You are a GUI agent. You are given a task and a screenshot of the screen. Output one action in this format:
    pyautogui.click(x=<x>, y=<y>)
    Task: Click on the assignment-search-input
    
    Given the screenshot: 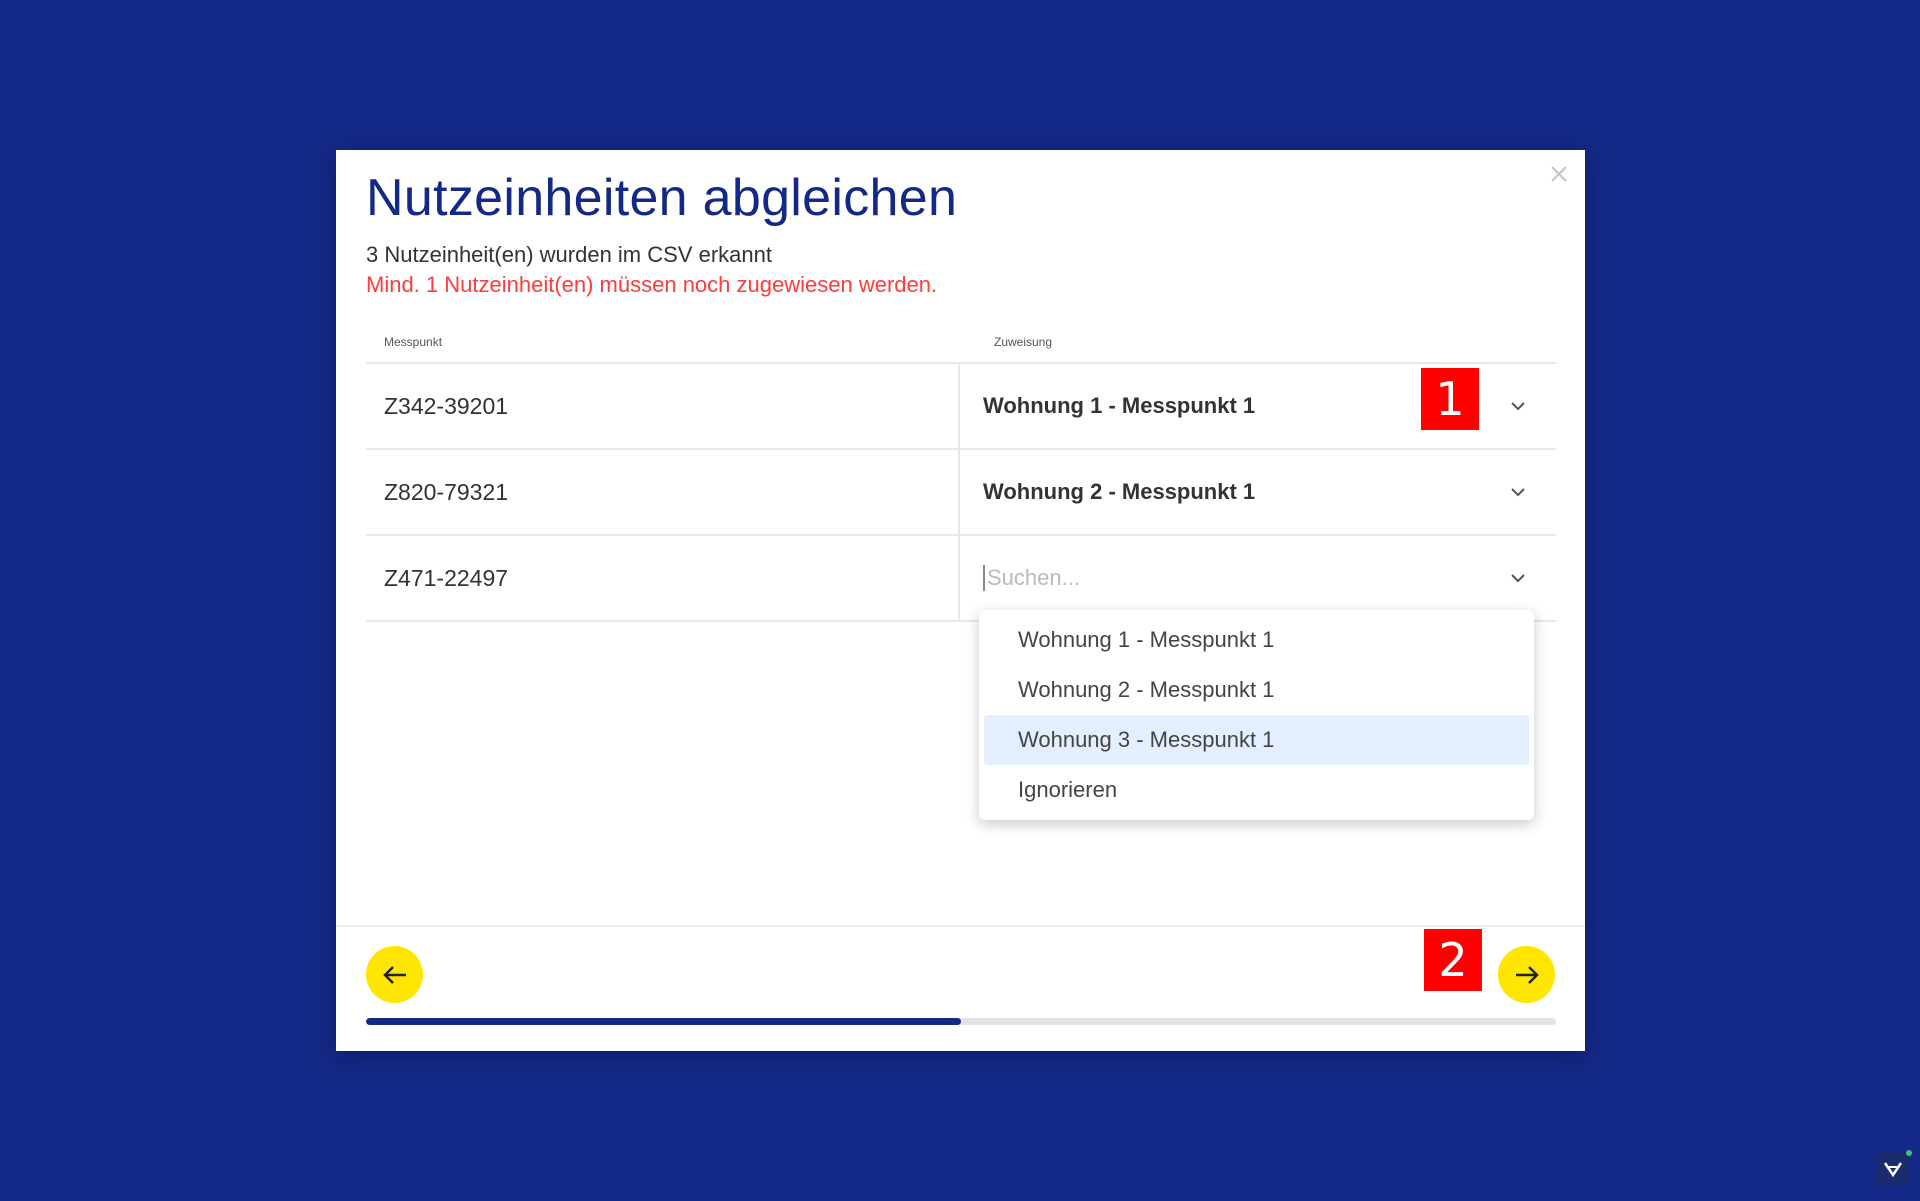 What is the action you would take?
    pyautogui.click(x=1235, y=578)
    